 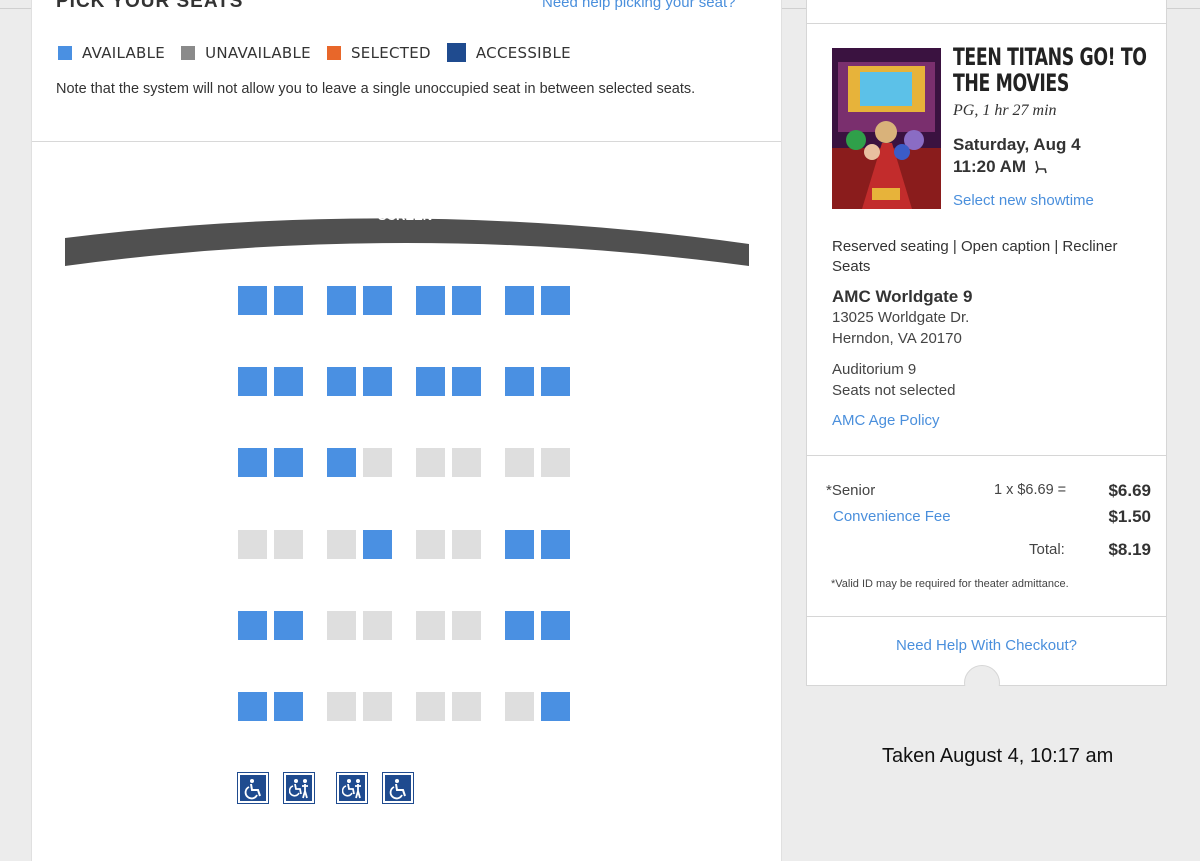 What do you see at coordinates (188, 52) in the screenshot?
I see `unavailable-swatch` at bounding box center [188, 52].